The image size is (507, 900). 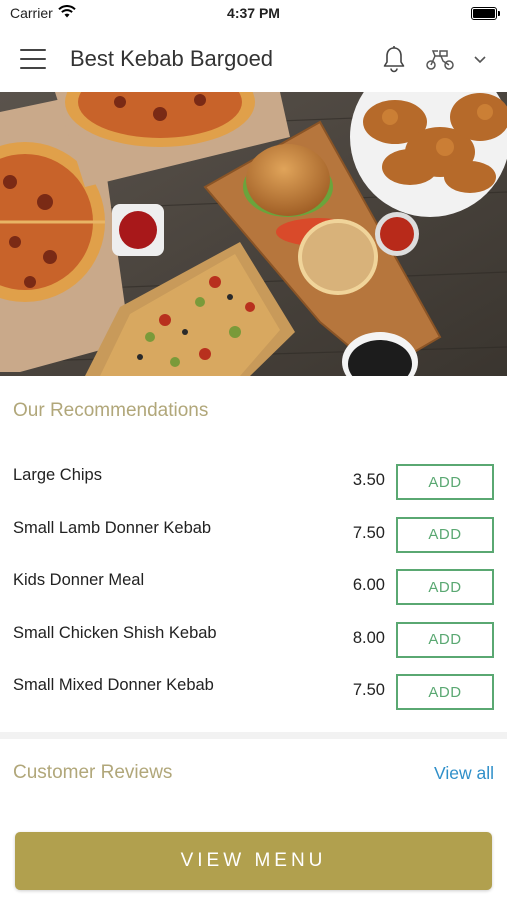 I want to click on view-all-link: View all, so click(x=464, y=773).